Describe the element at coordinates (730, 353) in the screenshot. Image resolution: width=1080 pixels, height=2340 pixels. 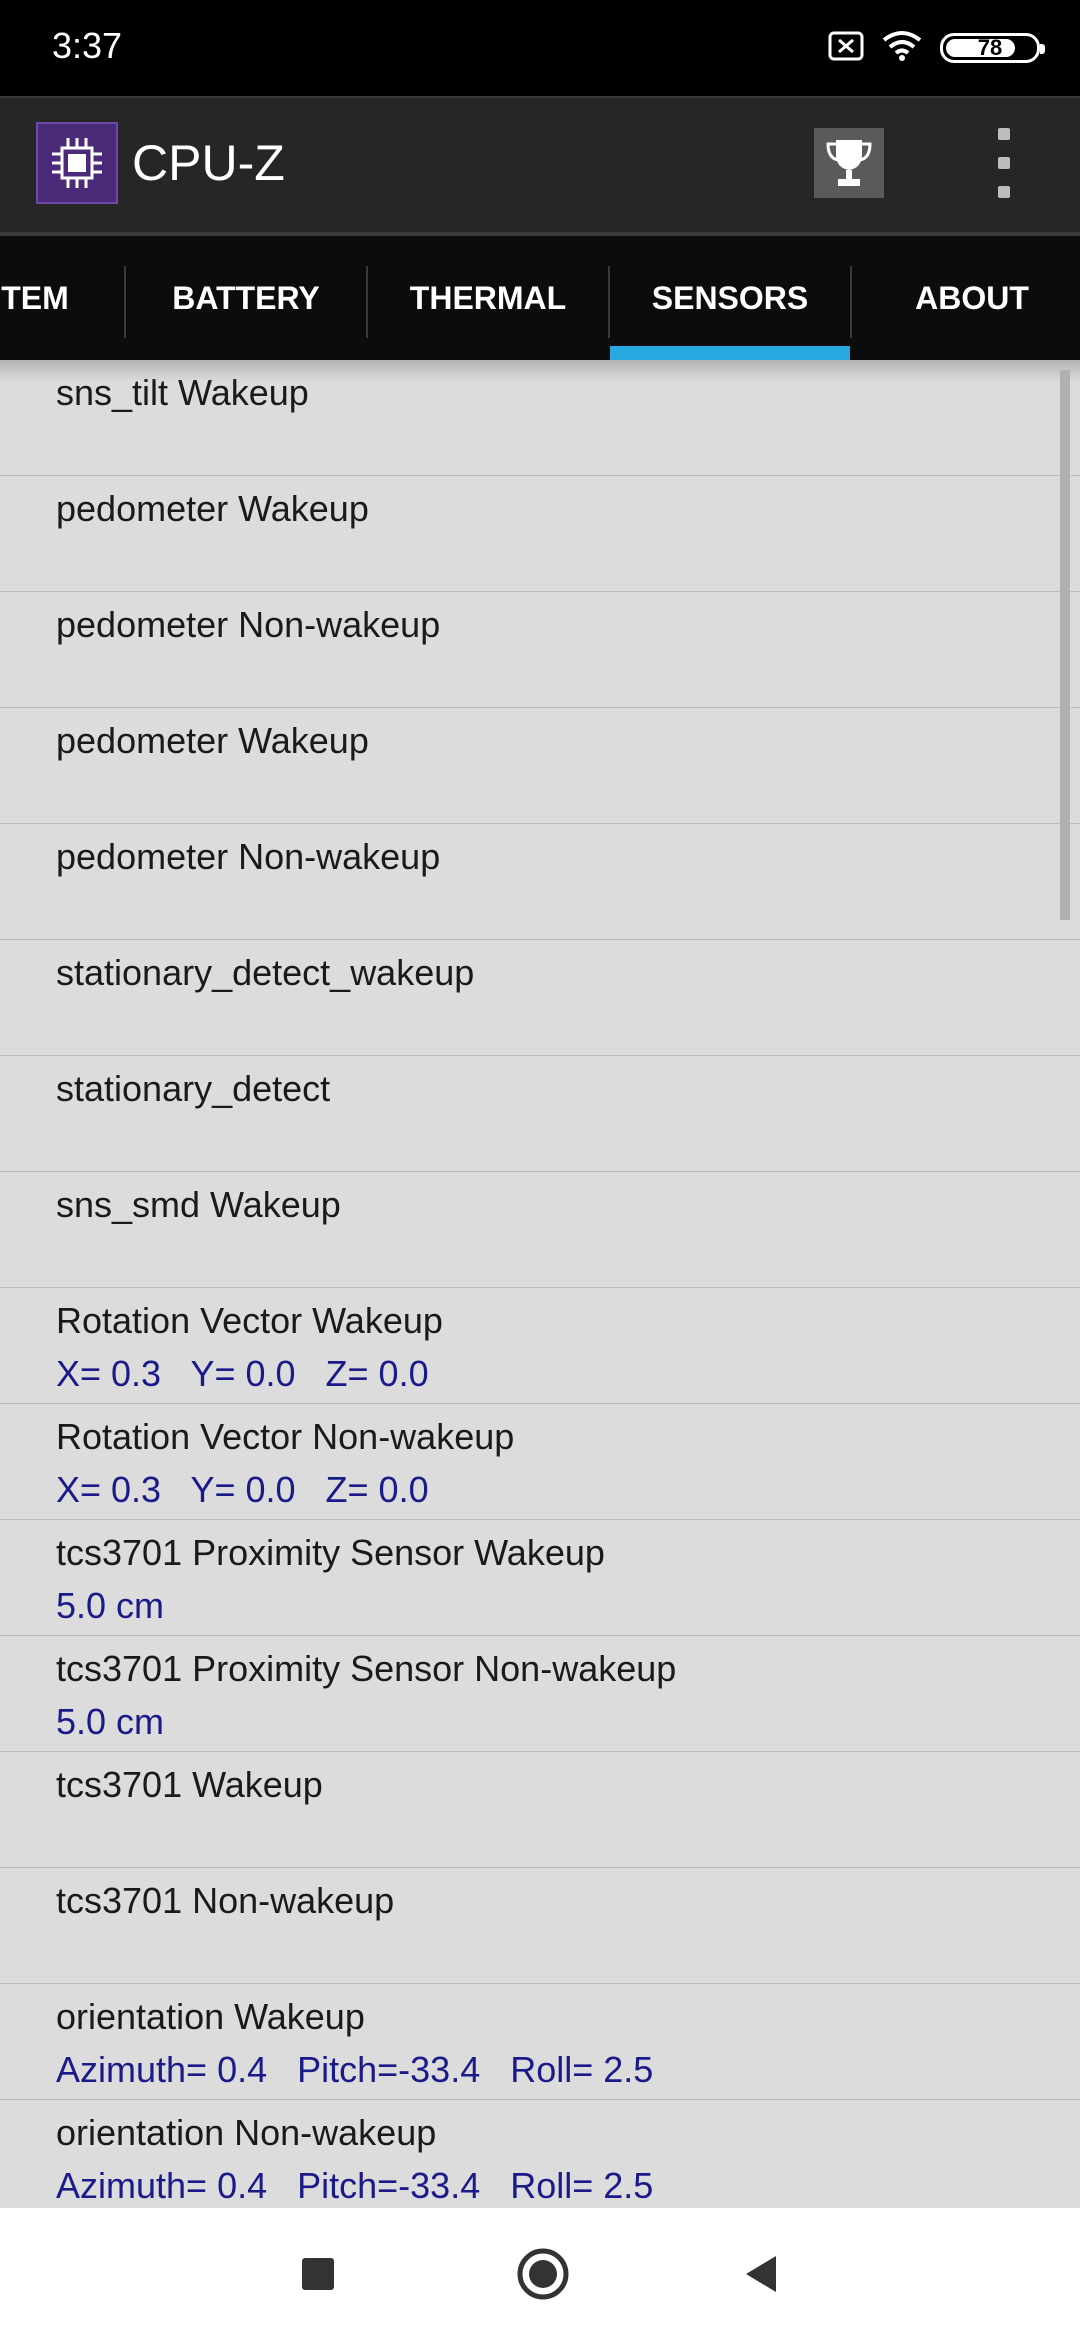
I see `selected-tab-indicator` at that location.